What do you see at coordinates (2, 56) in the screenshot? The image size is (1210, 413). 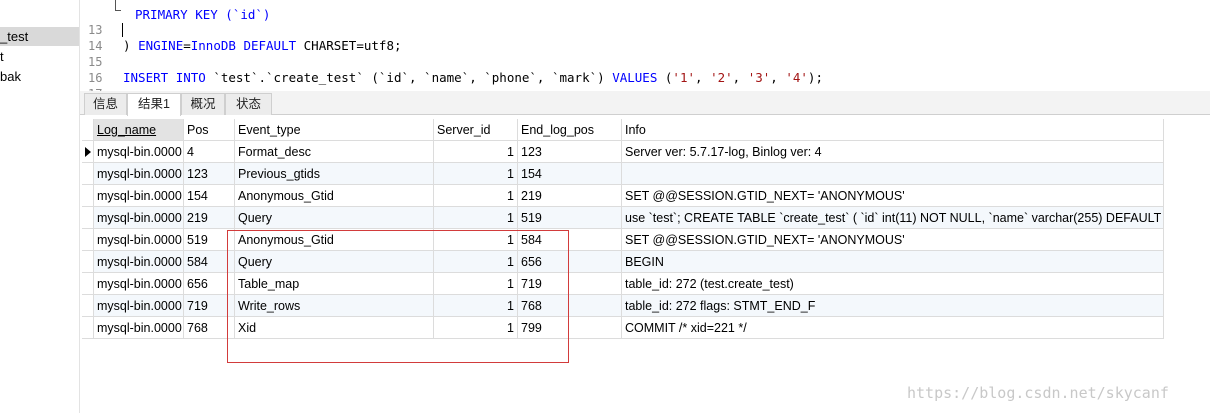 I see `sidebar-item-label: t` at bounding box center [2, 56].